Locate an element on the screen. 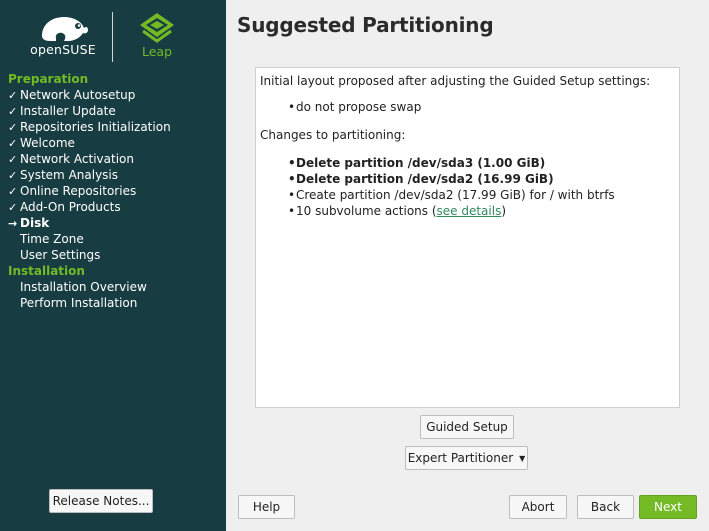 This screenshot has width=709, height=531. back-button: Back is located at coordinates (605, 507).